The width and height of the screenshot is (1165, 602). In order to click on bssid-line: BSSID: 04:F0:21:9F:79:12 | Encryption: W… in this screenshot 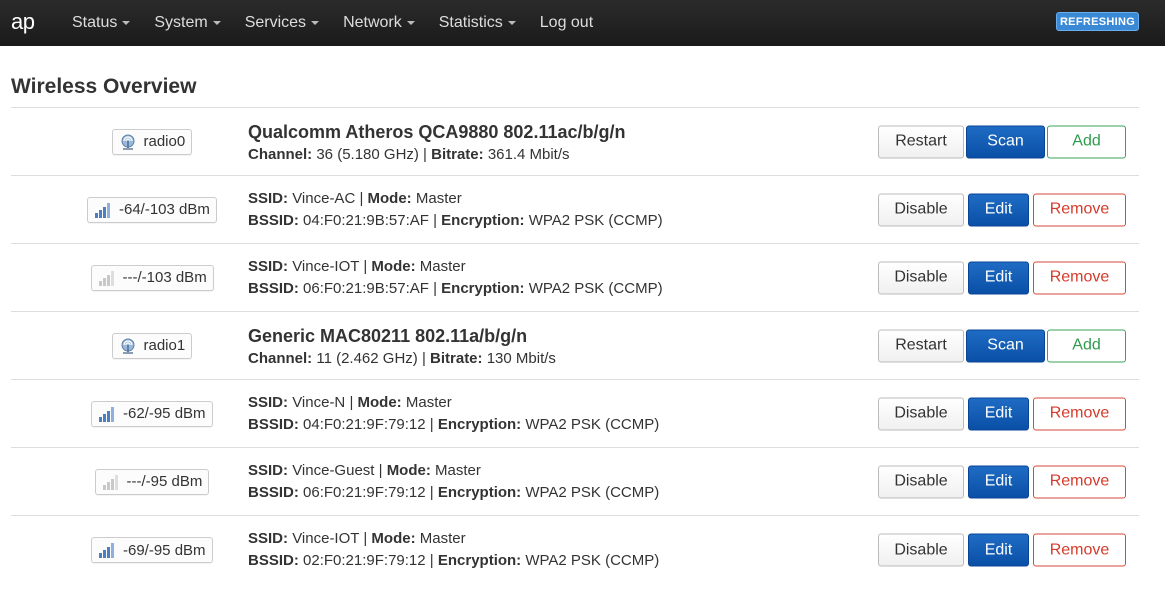, I will do `click(453, 425)`.